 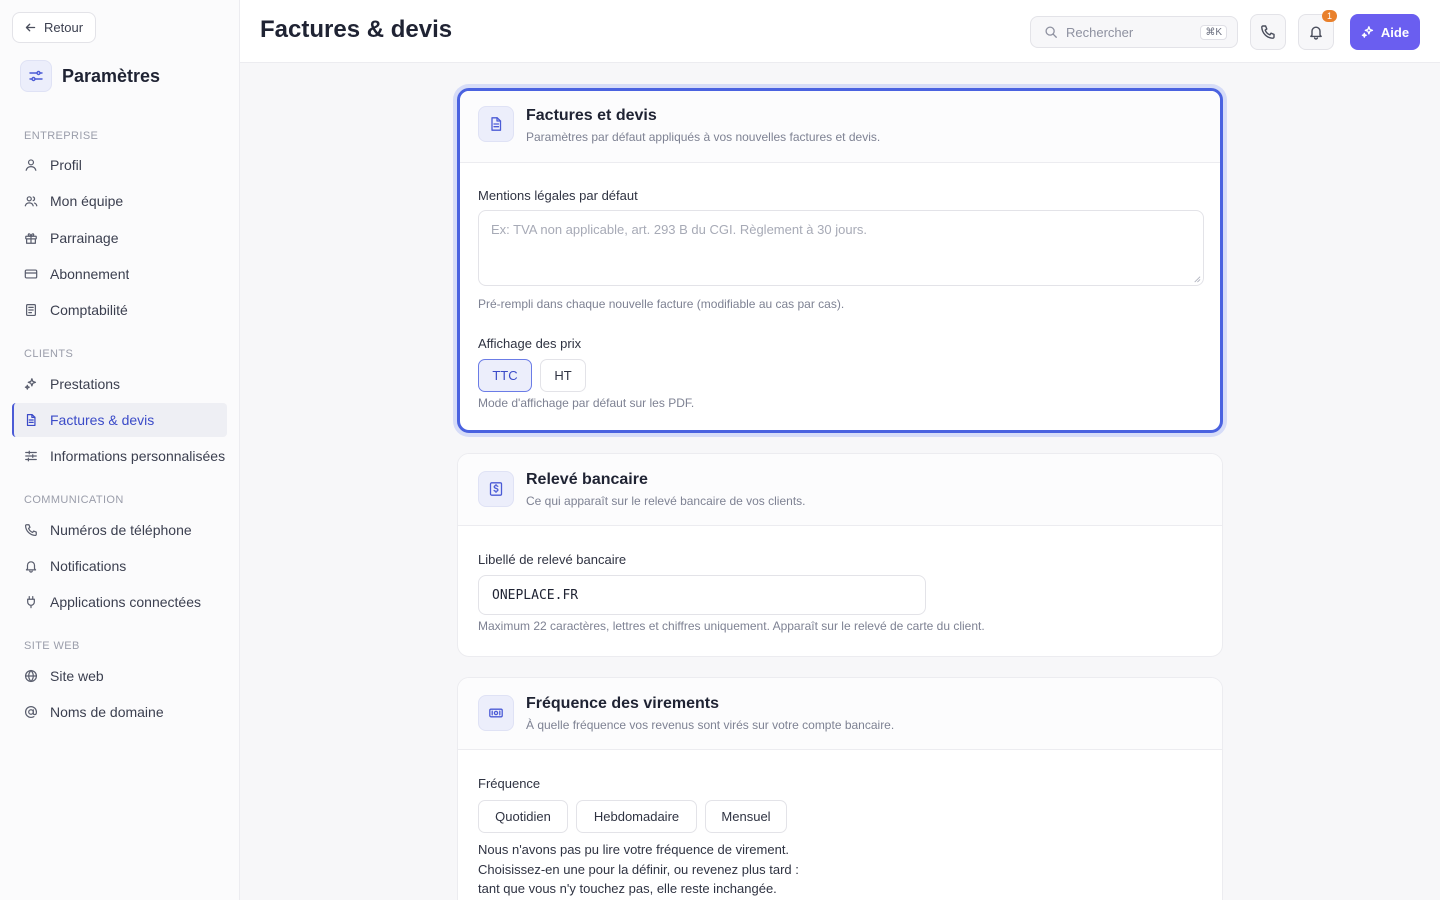 I want to click on bank-statement-input: ONEPLACE.FR, so click(x=702, y=595).